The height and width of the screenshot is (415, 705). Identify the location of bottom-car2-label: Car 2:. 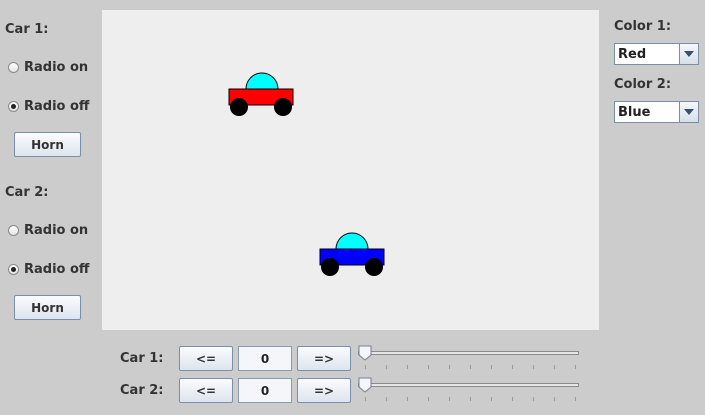
(142, 390).